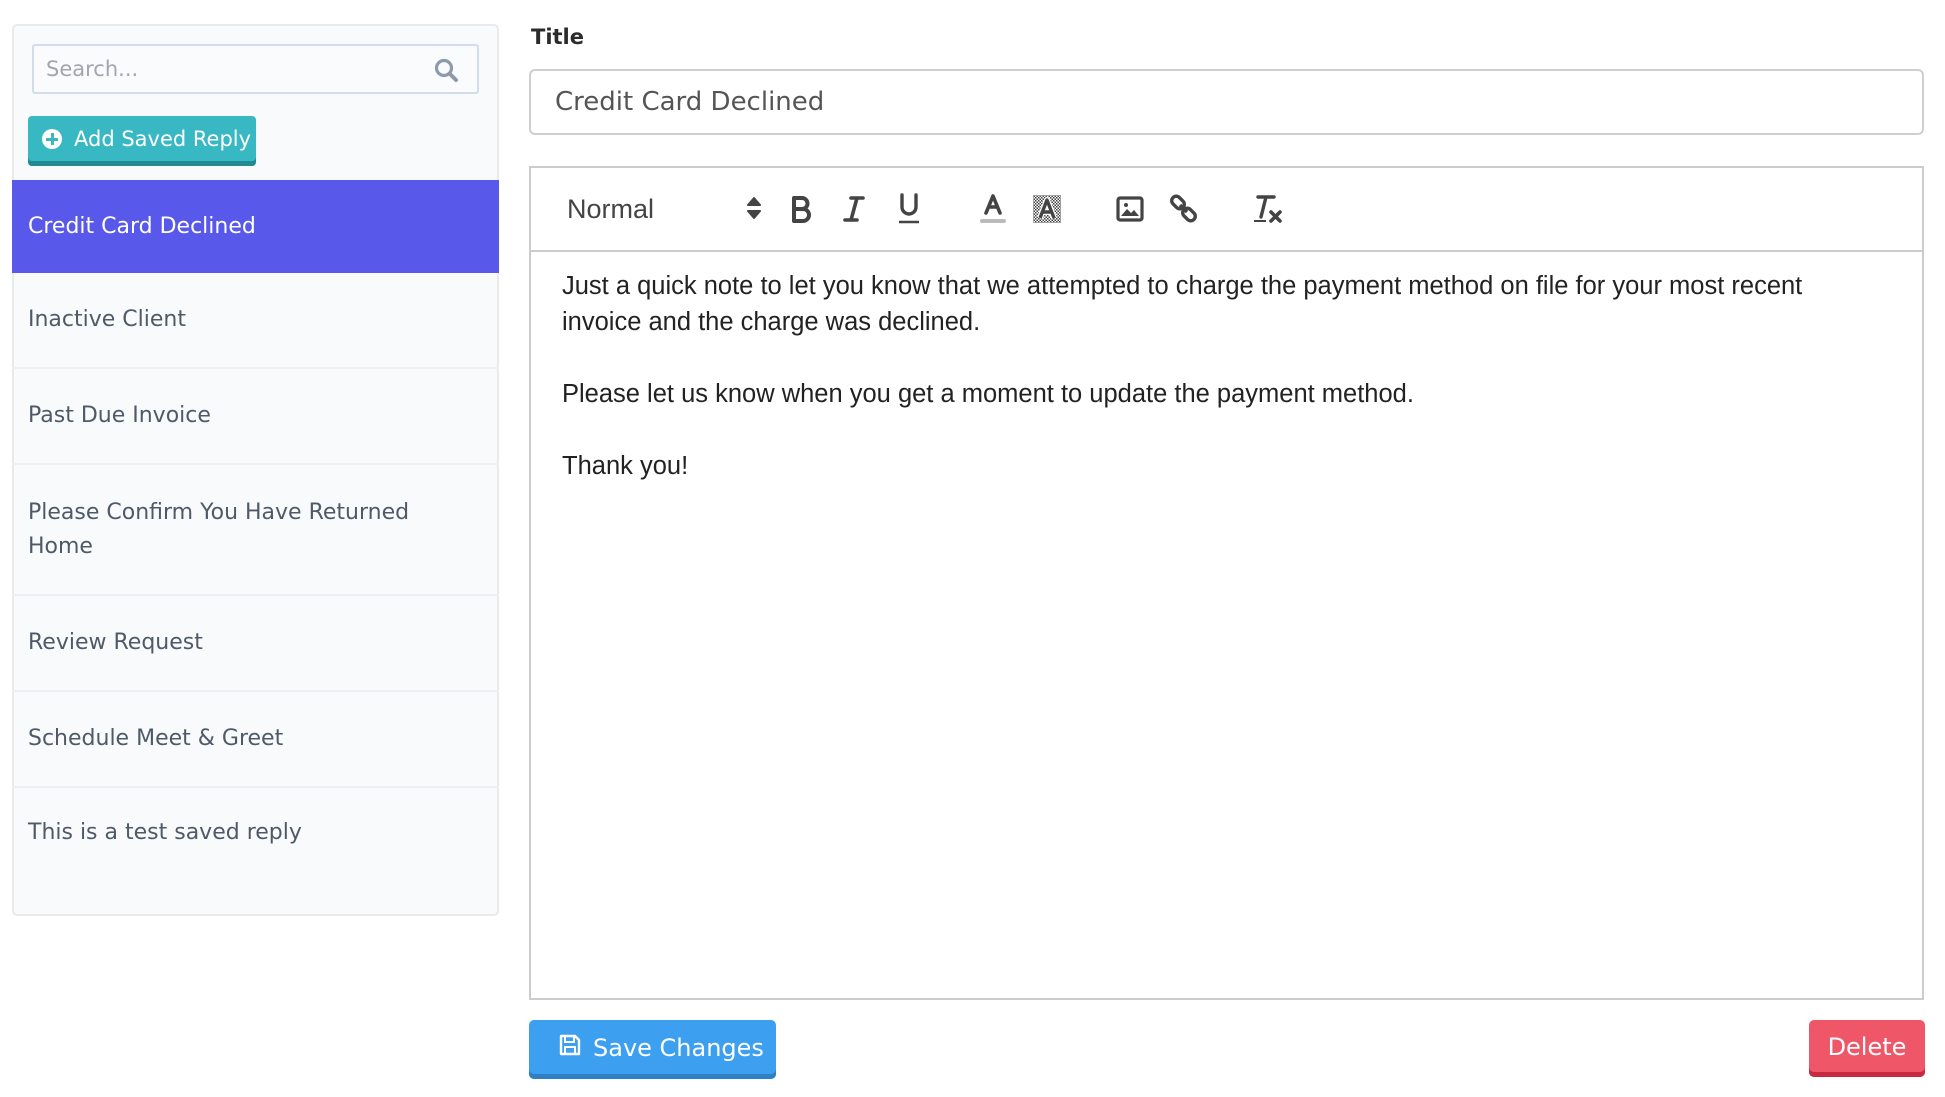  I want to click on plus-circle-icon, so click(52, 139).